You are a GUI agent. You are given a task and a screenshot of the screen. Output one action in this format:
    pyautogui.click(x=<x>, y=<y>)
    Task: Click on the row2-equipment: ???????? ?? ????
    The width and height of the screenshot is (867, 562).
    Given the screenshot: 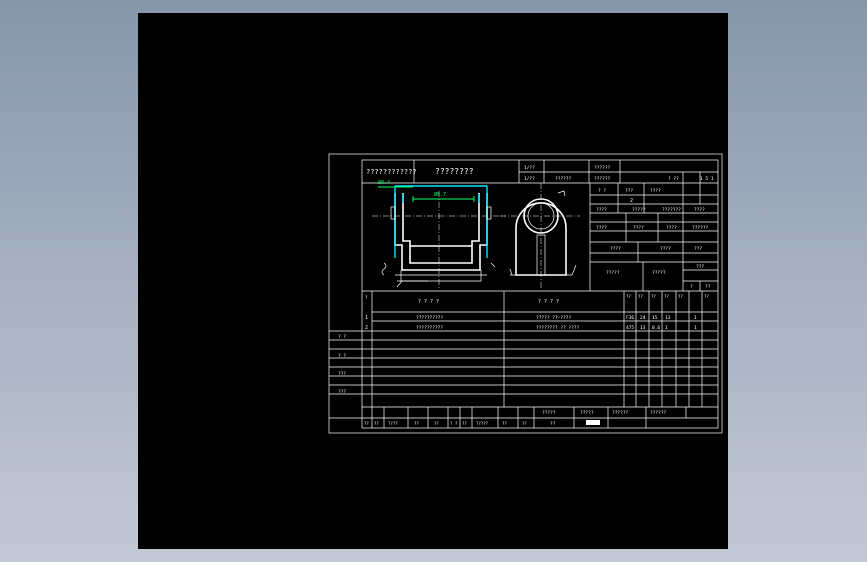 What is the action you would take?
    pyautogui.click(x=558, y=328)
    